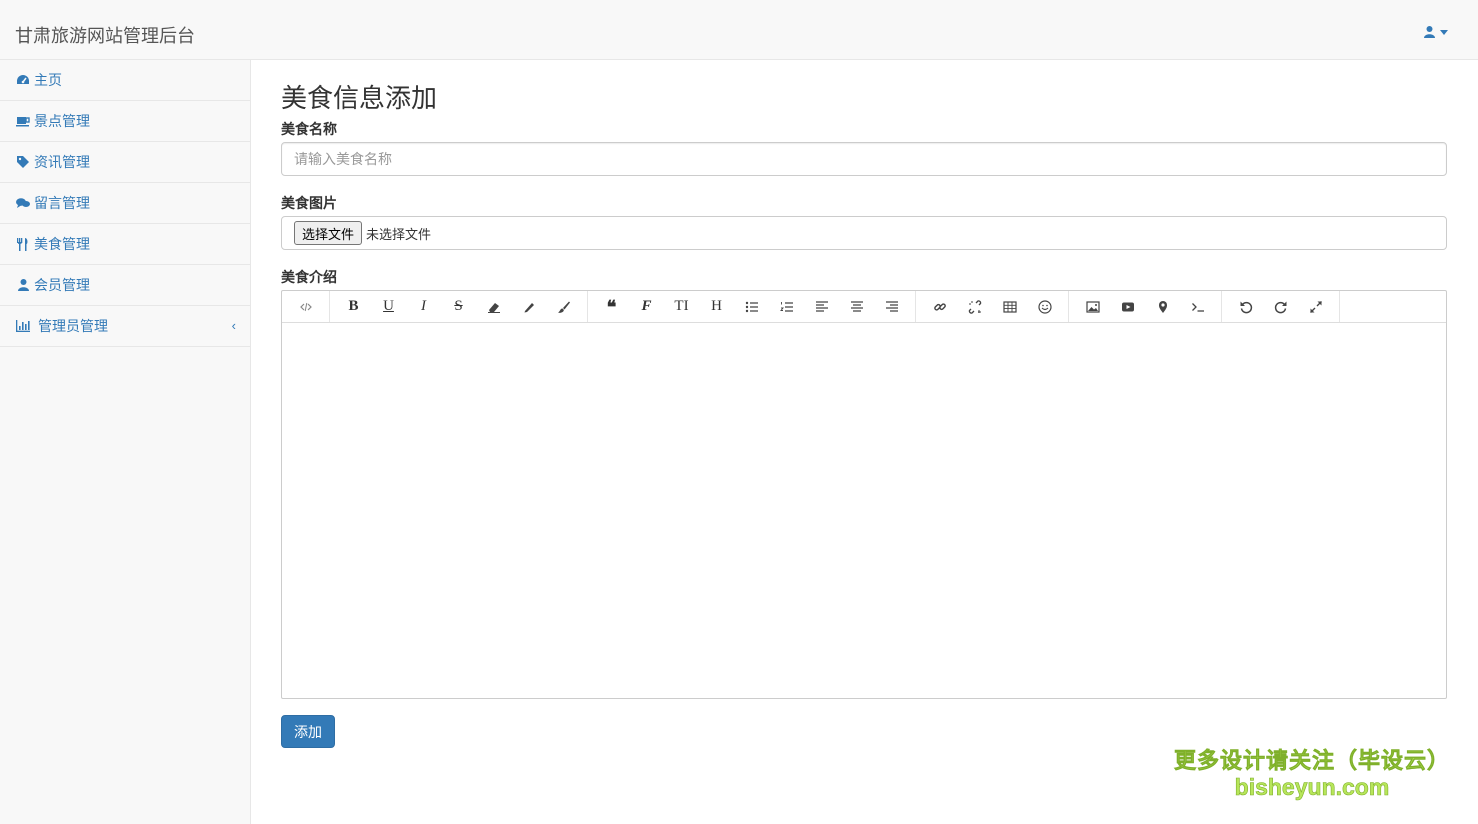 This screenshot has height=824, width=1478. Describe the element at coordinates (646, 306) in the screenshot. I see `font-icon: F` at that location.